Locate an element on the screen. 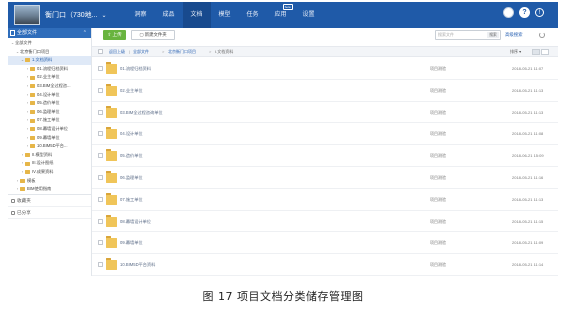 This screenshot has width=566, height=316. file-date: 2018-06-21 15:09 is located at coordinates (528, 156).